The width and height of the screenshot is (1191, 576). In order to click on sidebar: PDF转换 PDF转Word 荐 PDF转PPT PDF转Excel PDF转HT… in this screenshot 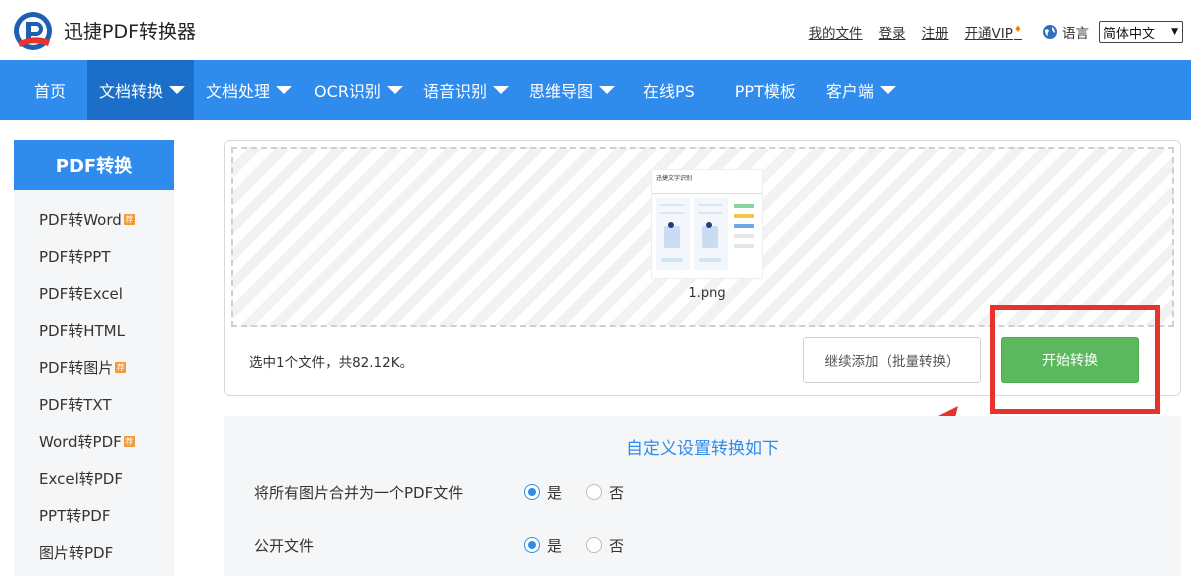, I will do `click(94, 358)`.